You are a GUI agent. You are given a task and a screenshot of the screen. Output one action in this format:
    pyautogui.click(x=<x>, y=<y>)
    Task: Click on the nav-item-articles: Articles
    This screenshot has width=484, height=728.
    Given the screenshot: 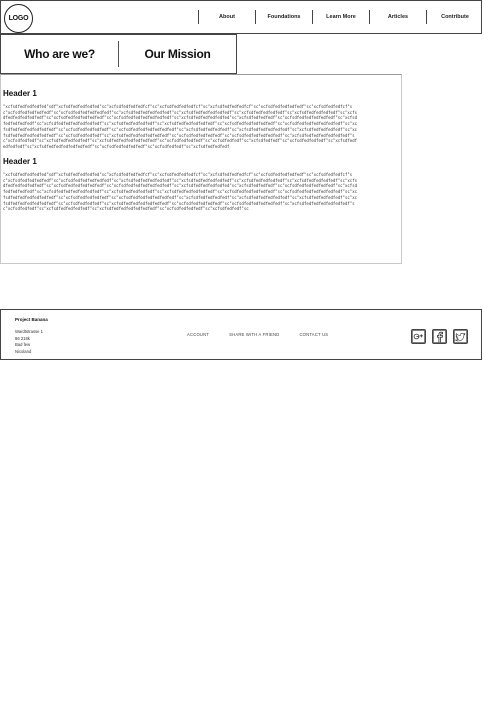 What is the action you would take?
    pyautogui.click(x=397, y=17)
    